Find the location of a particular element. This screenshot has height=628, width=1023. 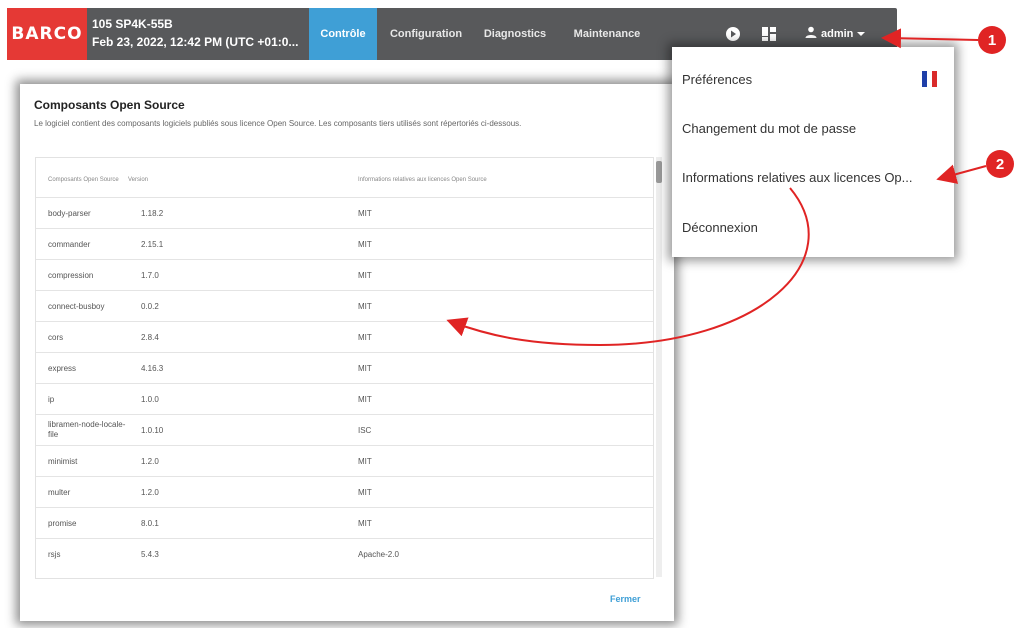

cell-name: multer is located at coordinates (59, 492).